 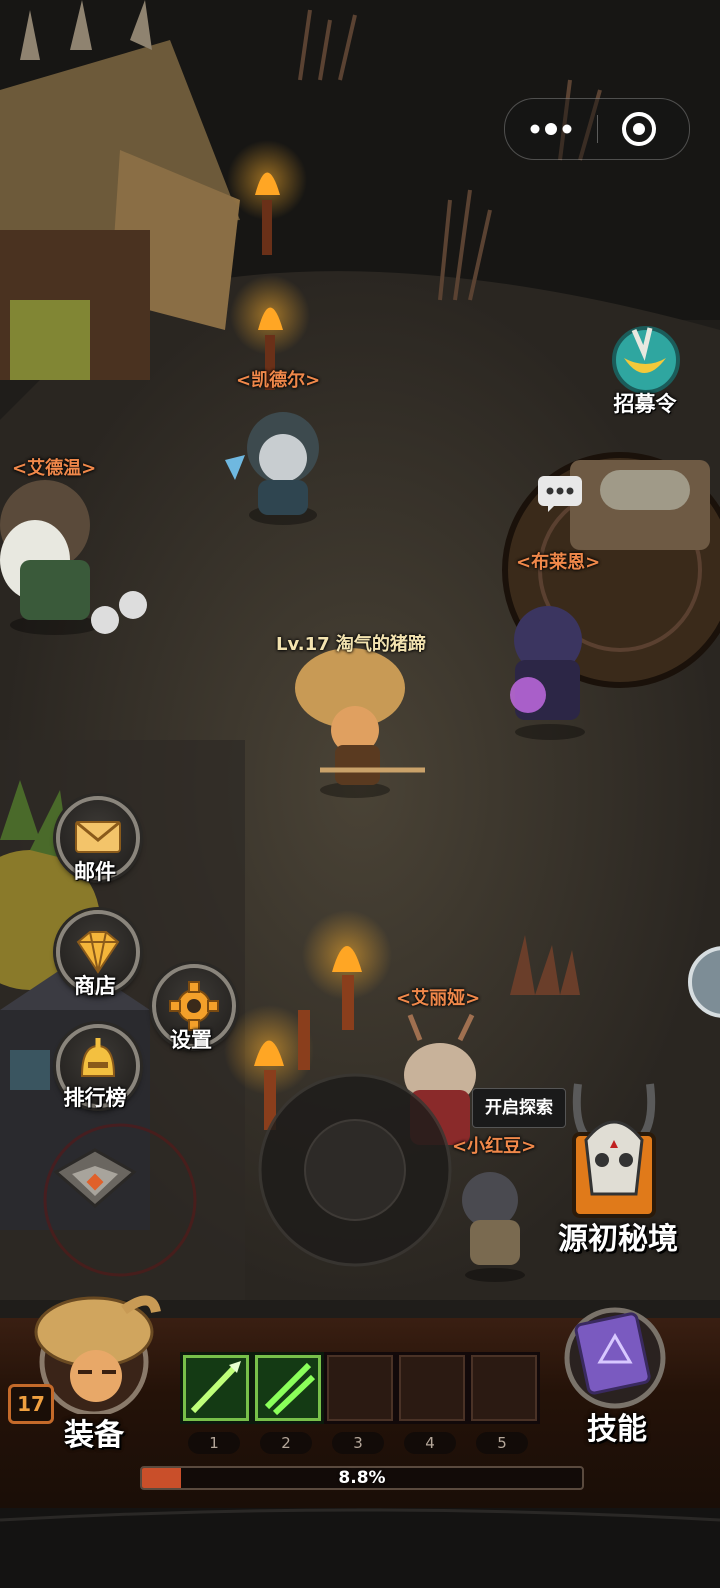 I want to click on xp-percent-label: 8.8%, so click(x=362, y=1478).